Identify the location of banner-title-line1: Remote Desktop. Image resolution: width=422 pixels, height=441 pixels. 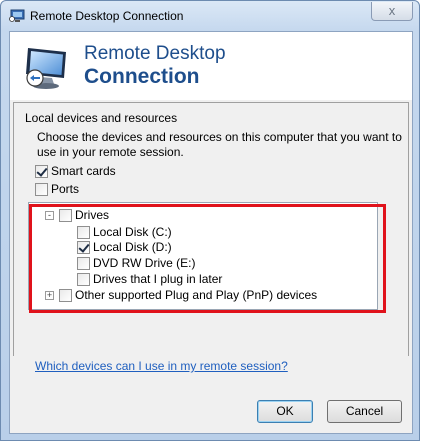
(155, 53).